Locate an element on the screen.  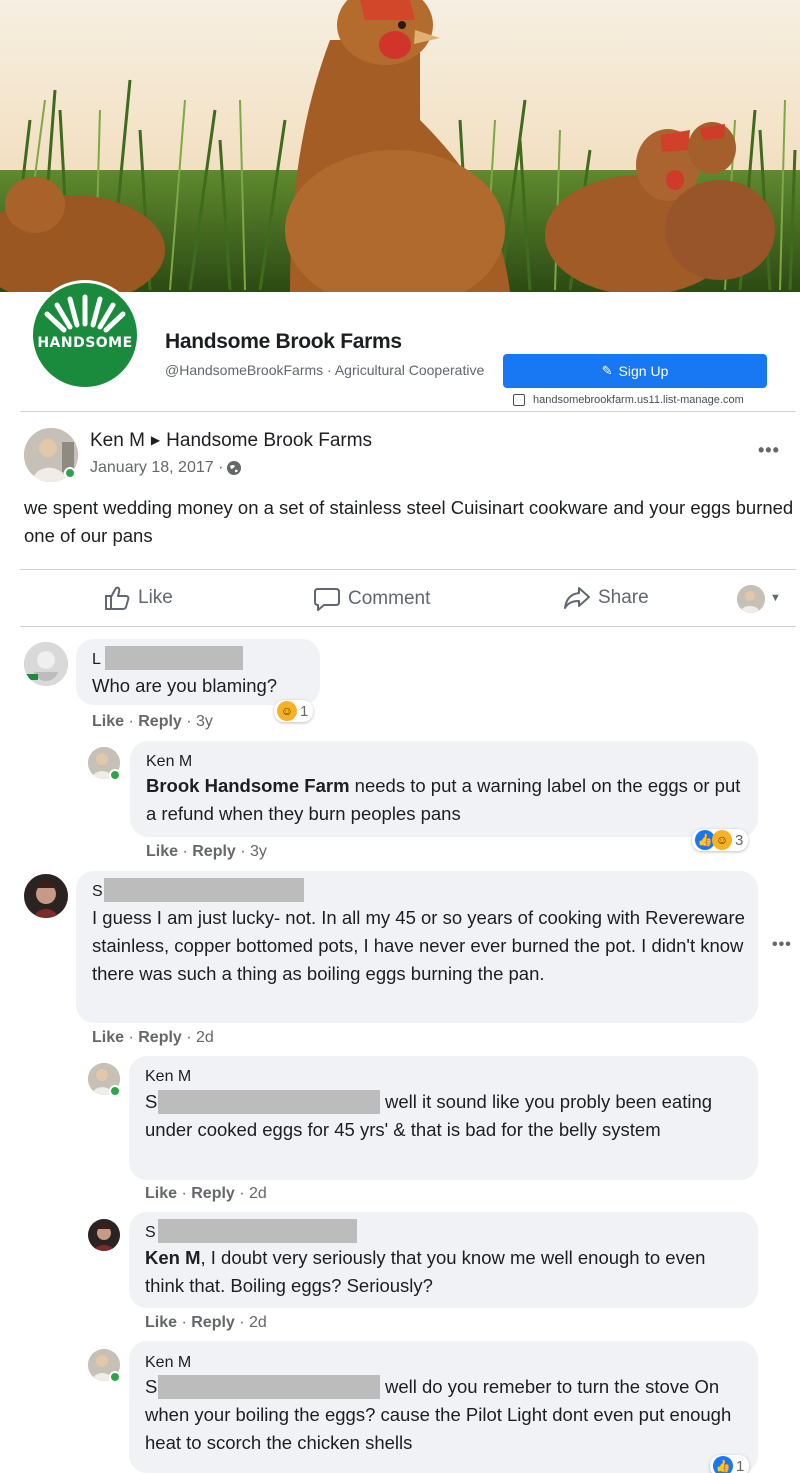
website-url: handsomebrookfarm.us11.list-manage.com is located at coordinates (638, 400).